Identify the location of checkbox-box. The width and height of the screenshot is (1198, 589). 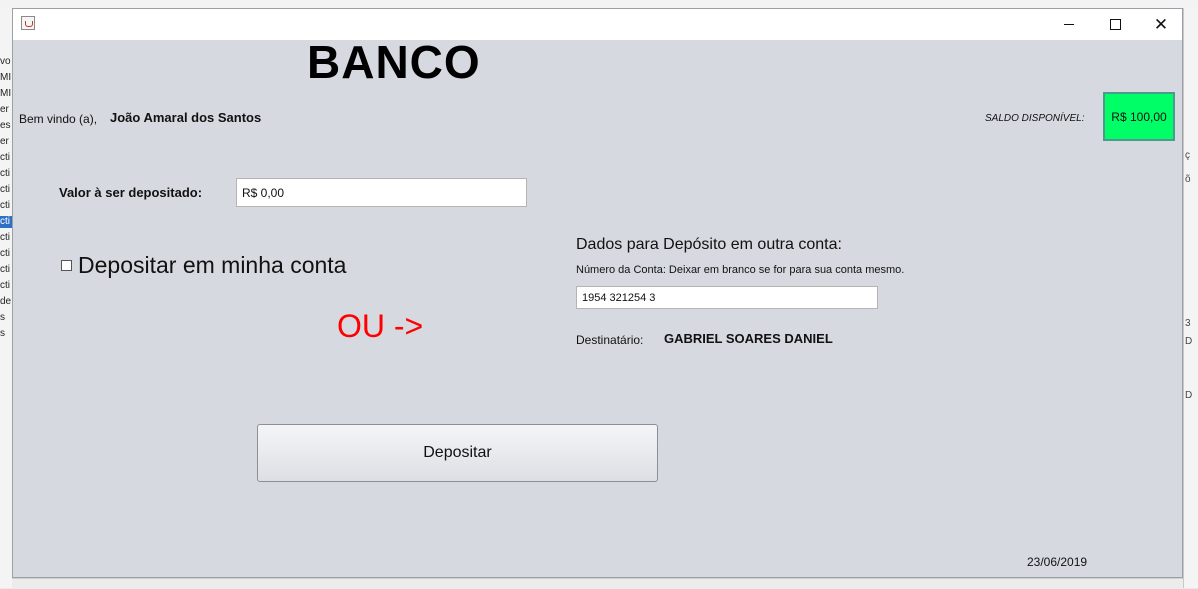
(66, 265).